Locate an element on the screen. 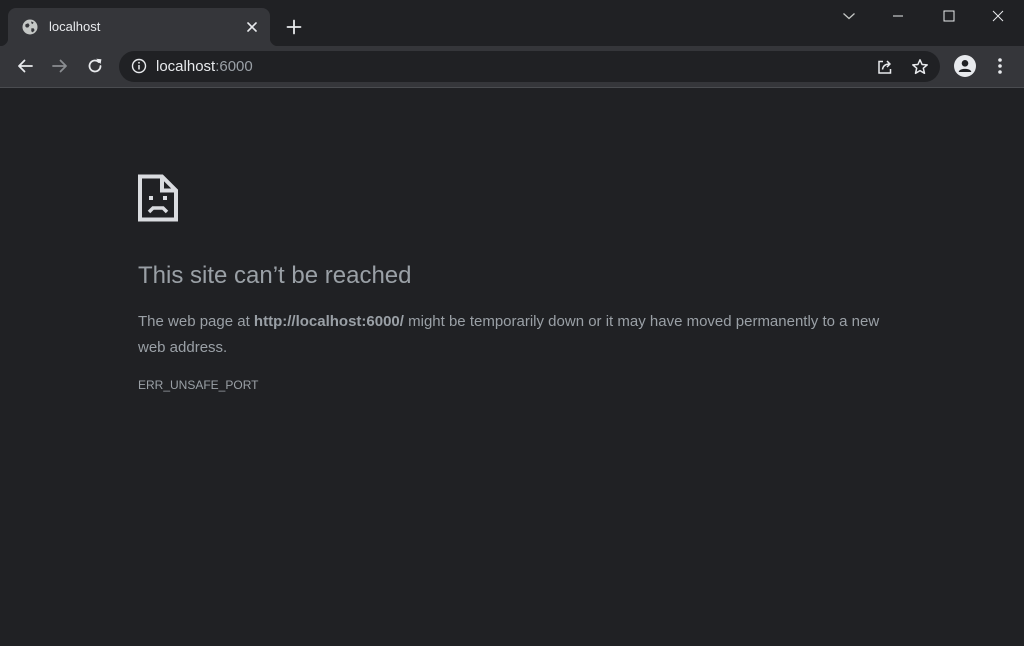 This screenshot has width=1024, height=646. close-window-button is located at coordinates (998, 16).